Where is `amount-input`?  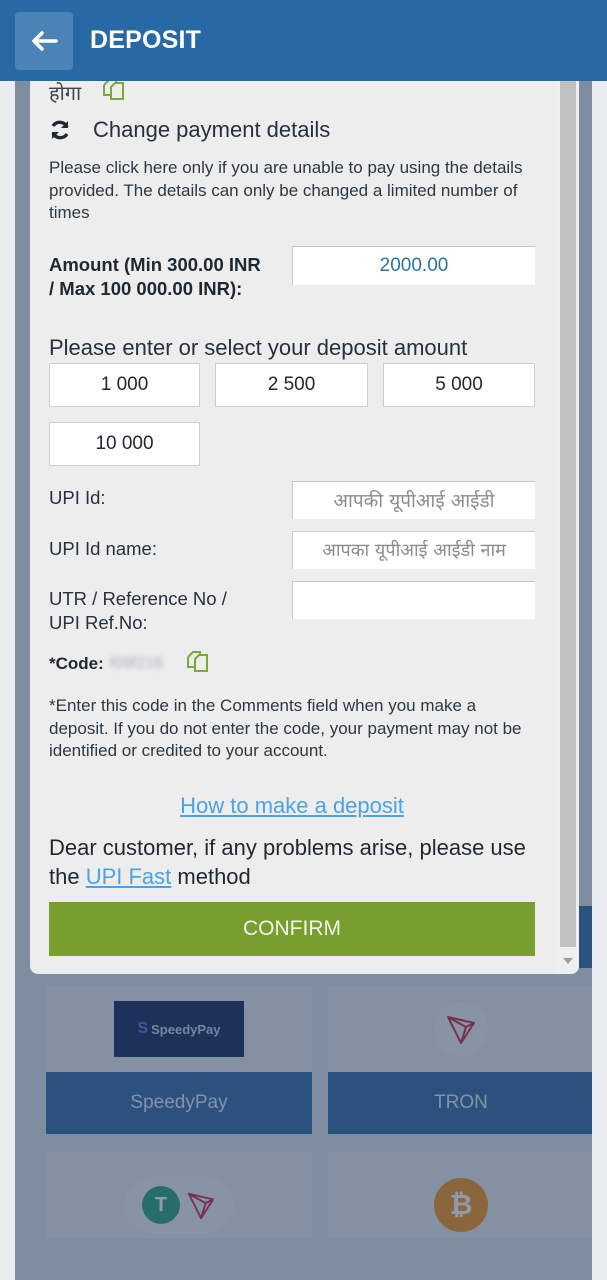
amount-input is located at coordinates (413, 265).